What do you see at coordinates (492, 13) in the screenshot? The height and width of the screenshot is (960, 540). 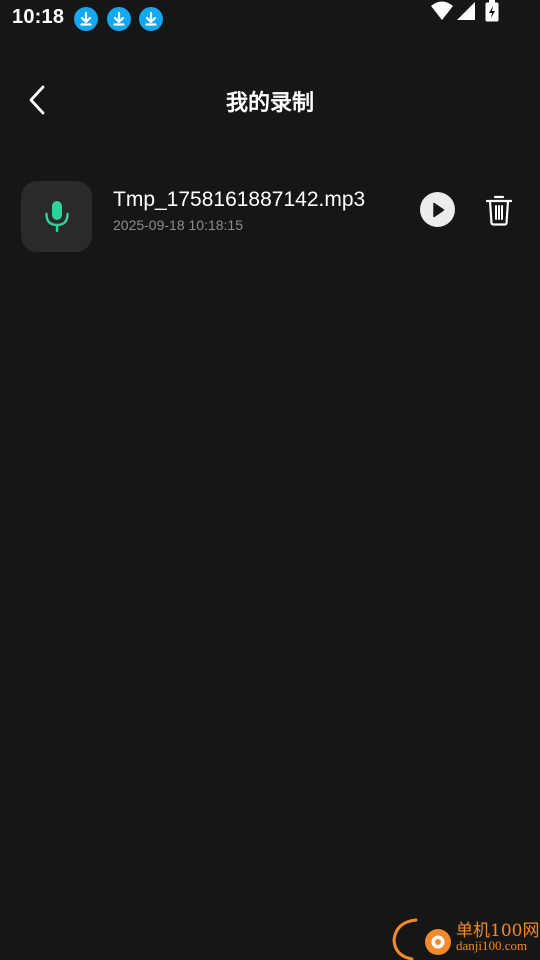 I see `battery-charging-icon` at bounding box center [492, 13].